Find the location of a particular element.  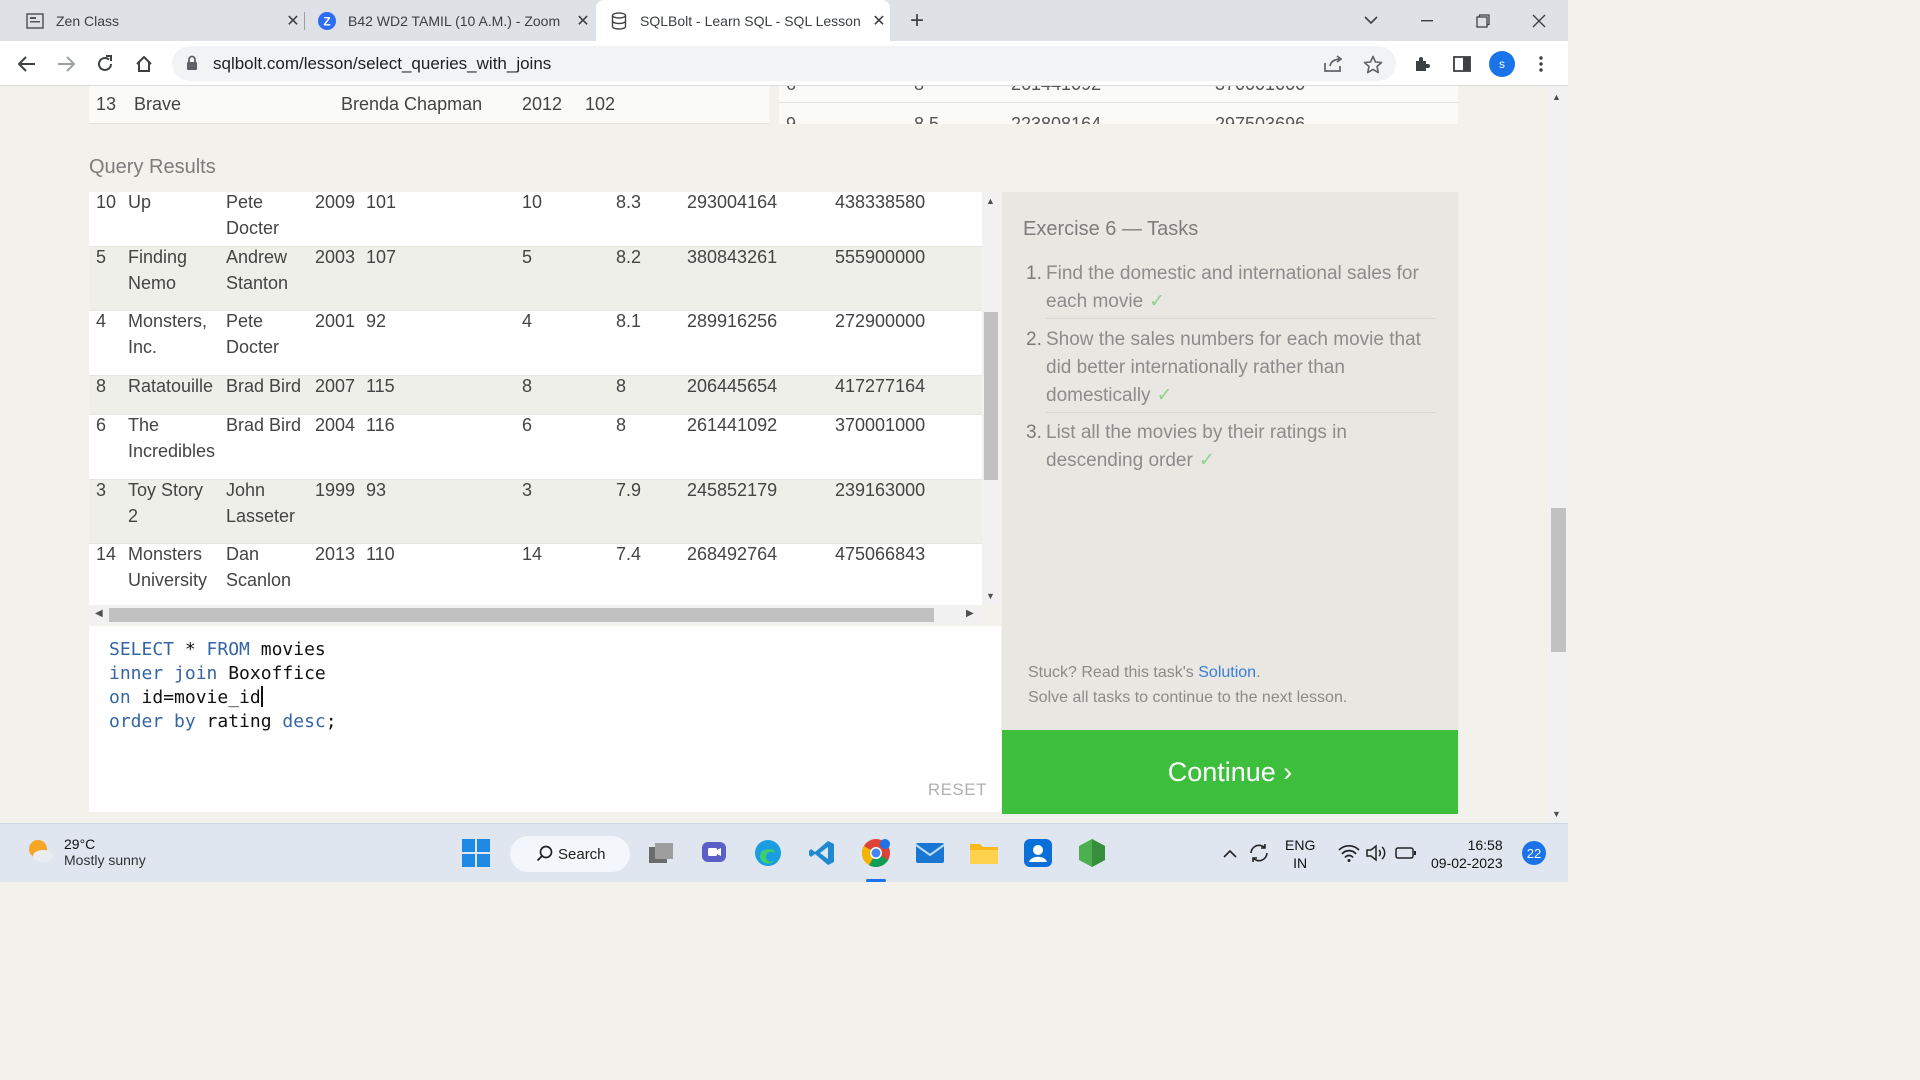

cell-international-sales: 370001000 is located at coordinates (880, 425).